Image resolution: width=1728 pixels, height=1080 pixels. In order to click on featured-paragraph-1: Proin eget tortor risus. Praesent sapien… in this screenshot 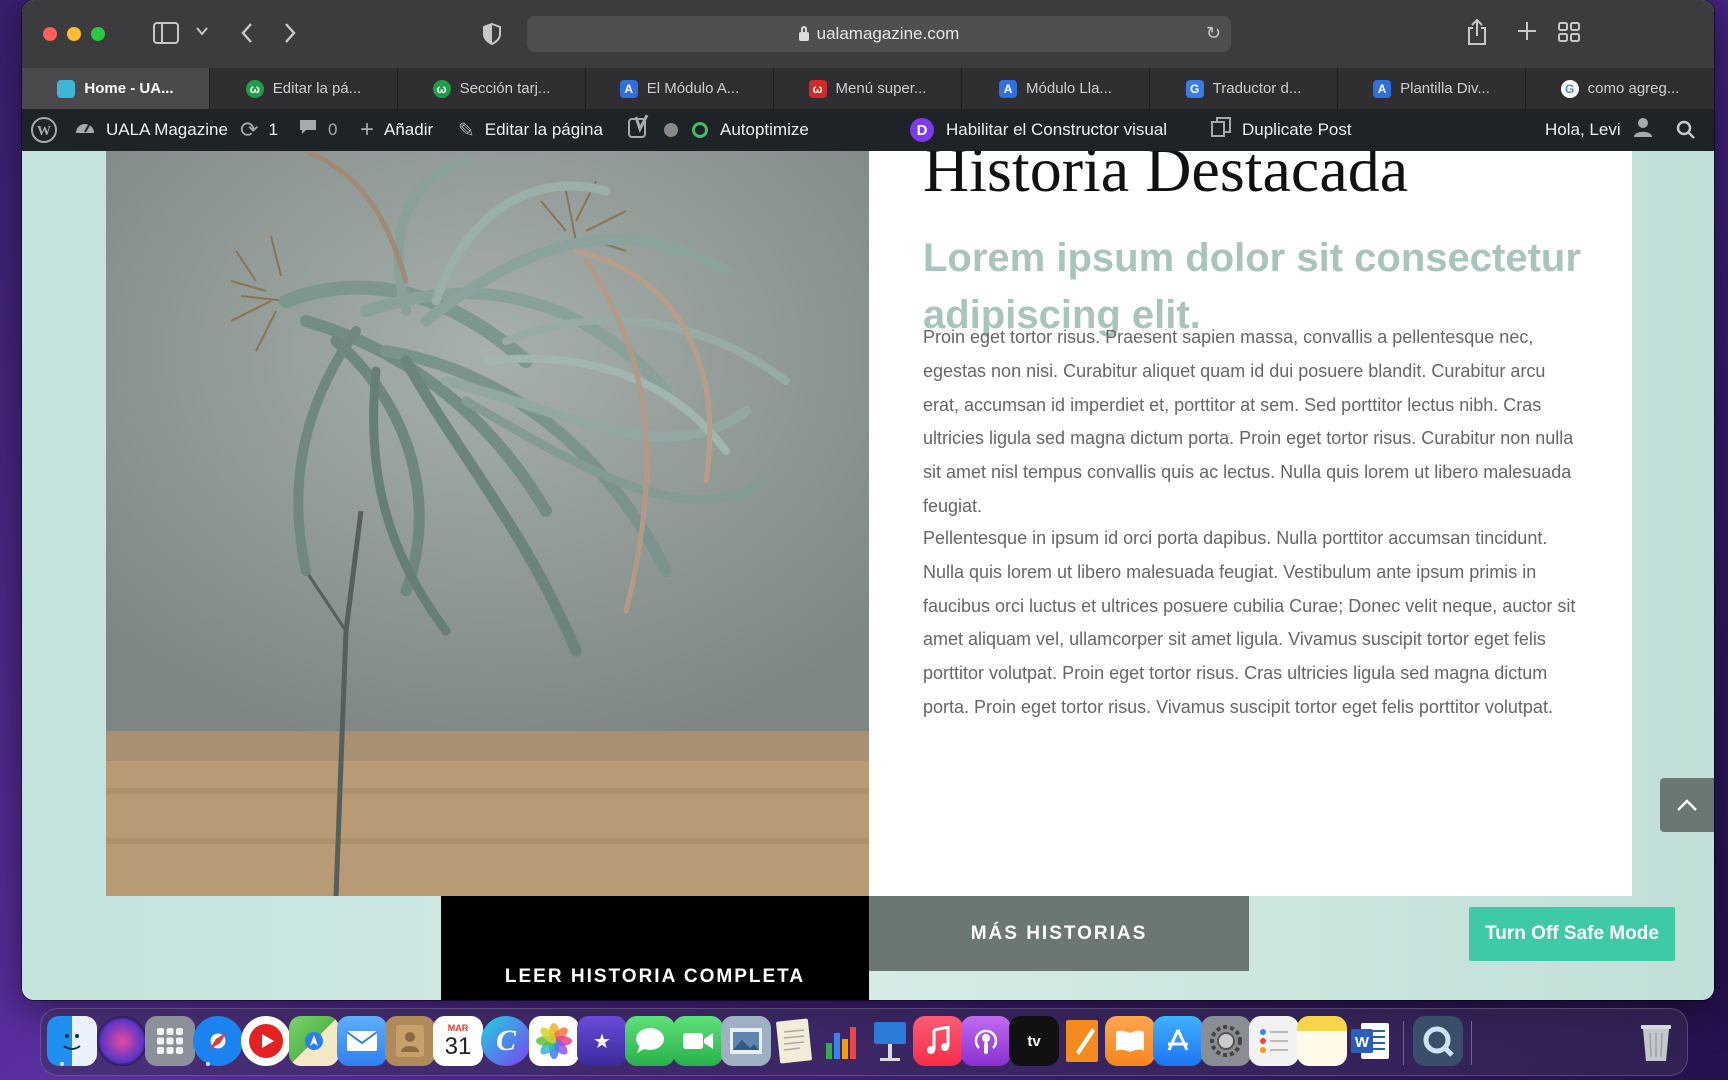, I will do `click(1248, 421)`.